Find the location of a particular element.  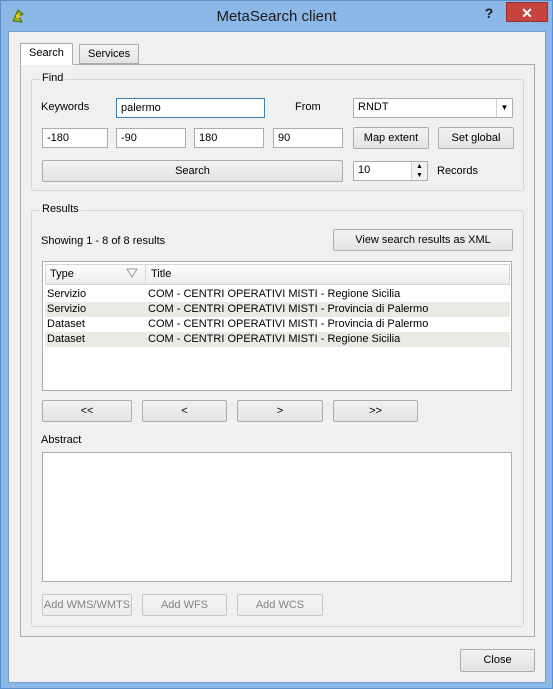

title-bar: MetaSearch client ? ✕ is located at coordinates (276, 16).